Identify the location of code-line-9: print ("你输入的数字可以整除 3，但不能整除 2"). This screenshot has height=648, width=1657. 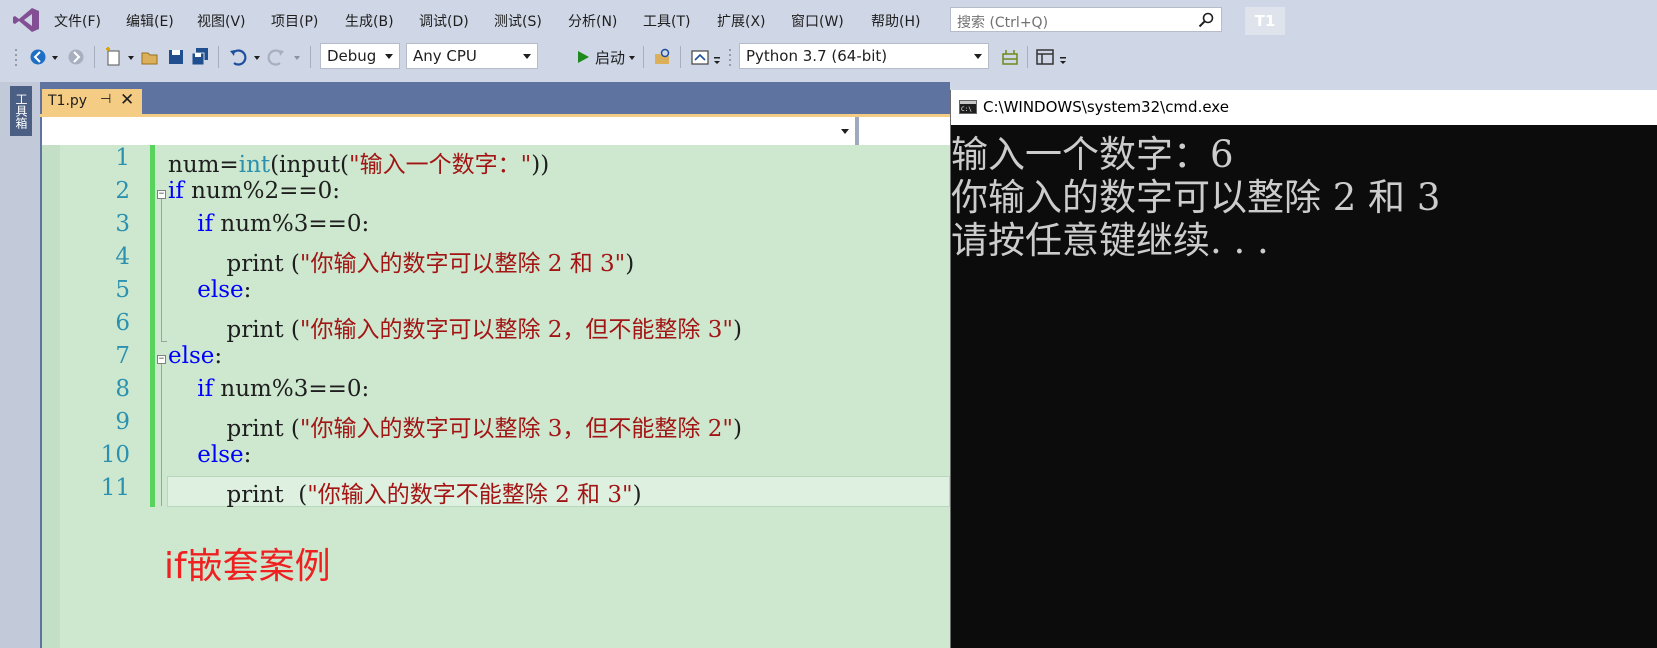
(455, 426).